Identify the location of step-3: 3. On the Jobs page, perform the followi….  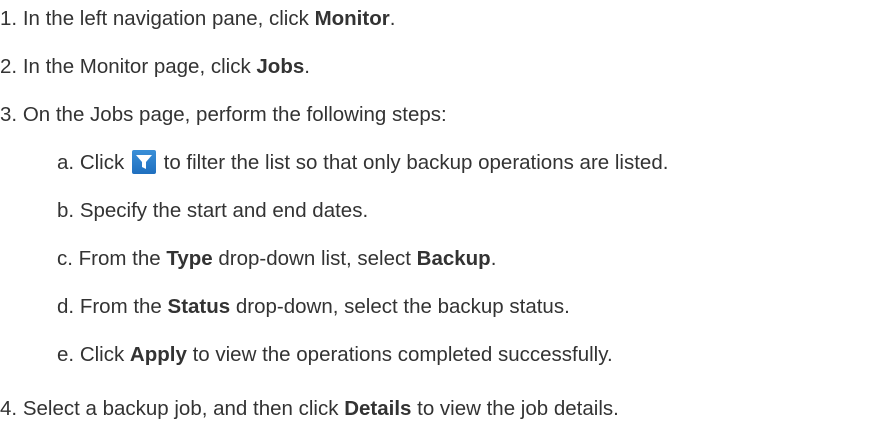
(223, 115).